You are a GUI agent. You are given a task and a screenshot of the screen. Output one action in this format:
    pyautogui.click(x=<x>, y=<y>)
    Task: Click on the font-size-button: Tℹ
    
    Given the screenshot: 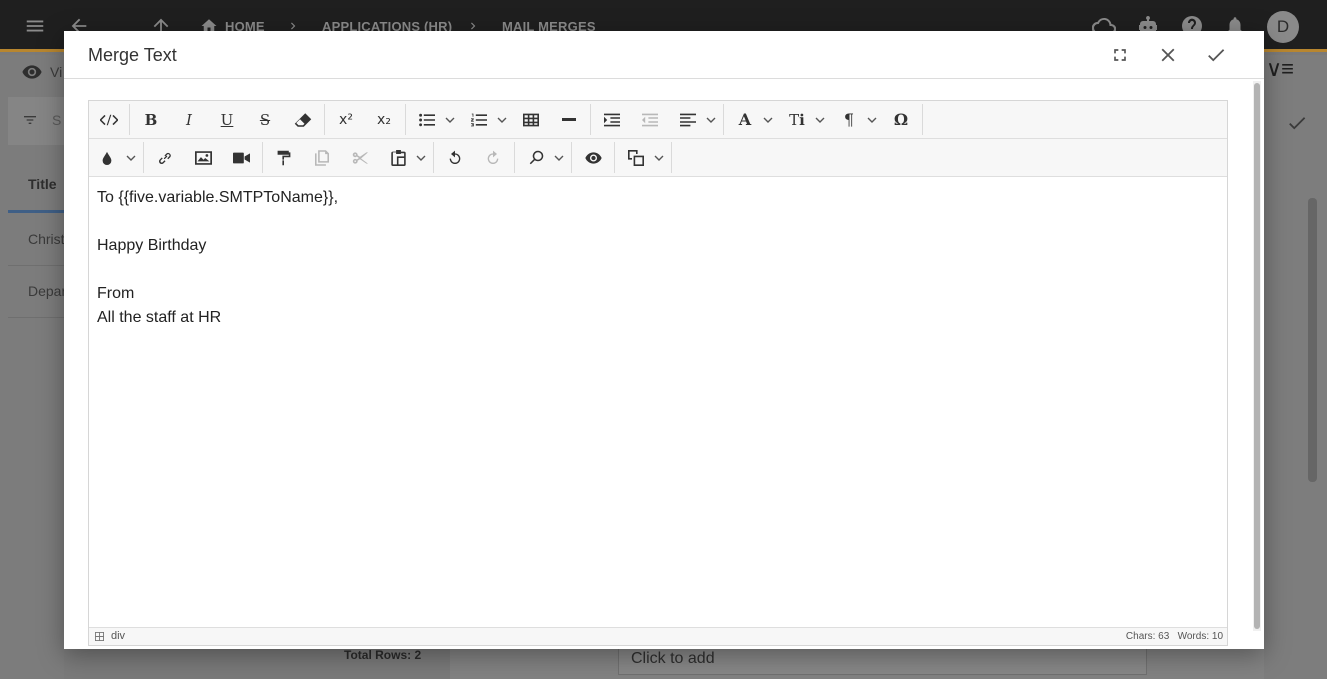 What is the action you would take?
    pyautogui.click(x=797, y=119)
    